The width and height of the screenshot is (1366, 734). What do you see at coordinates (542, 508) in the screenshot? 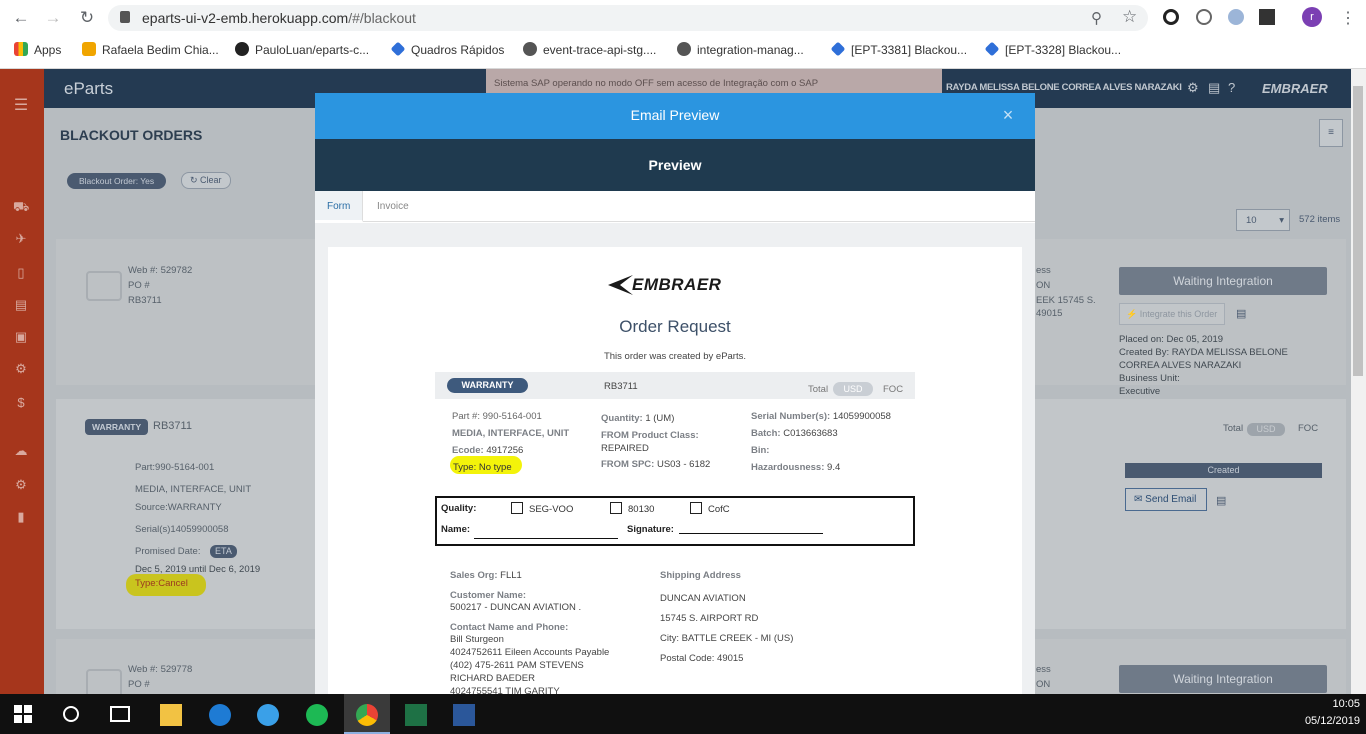
I see `check-seg-voo: SEG-VOO` at bounding box center [542, 508].